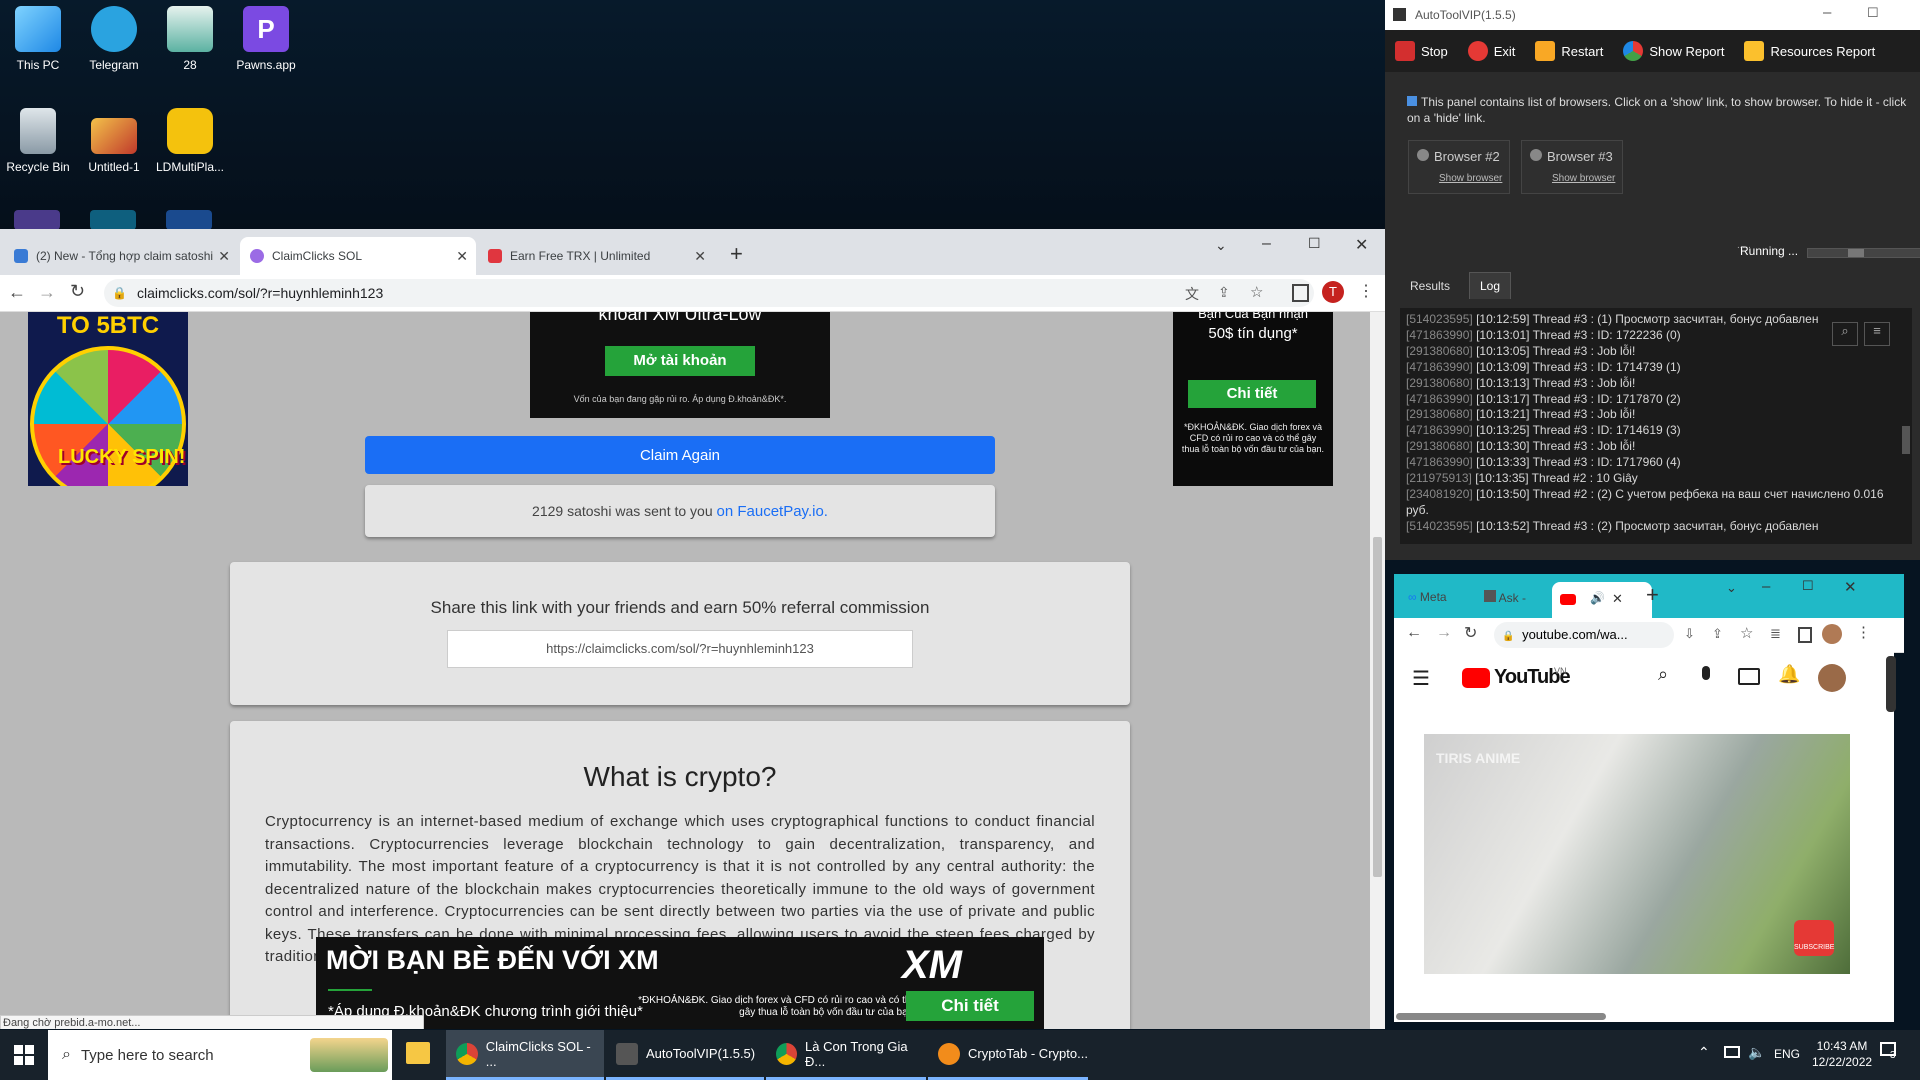 The image size is (1920, 1080). What do you see at coordinates (38, 39) in the screenshot?
I see `desktop-icon-this-pc: This PC` at bounding box center [38, 39].